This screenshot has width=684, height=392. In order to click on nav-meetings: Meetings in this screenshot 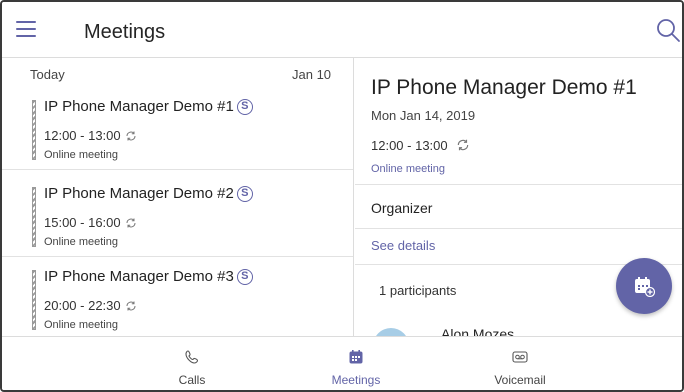, I will do `click(356, 363)`.